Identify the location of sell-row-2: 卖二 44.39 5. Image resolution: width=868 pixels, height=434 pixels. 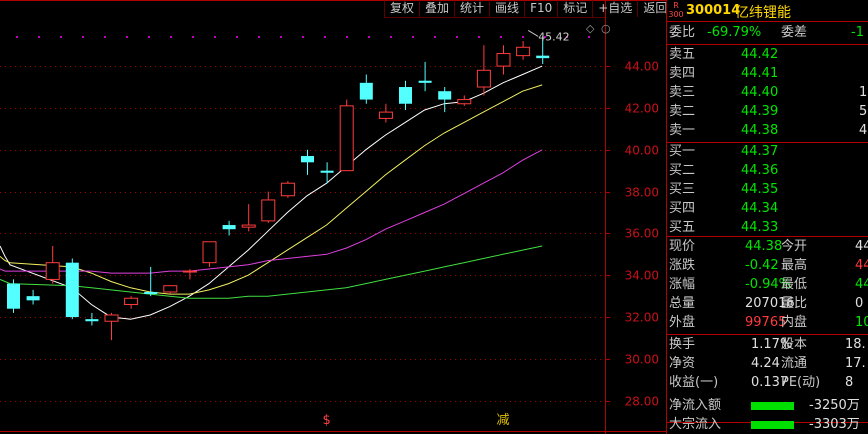
(768, 112).